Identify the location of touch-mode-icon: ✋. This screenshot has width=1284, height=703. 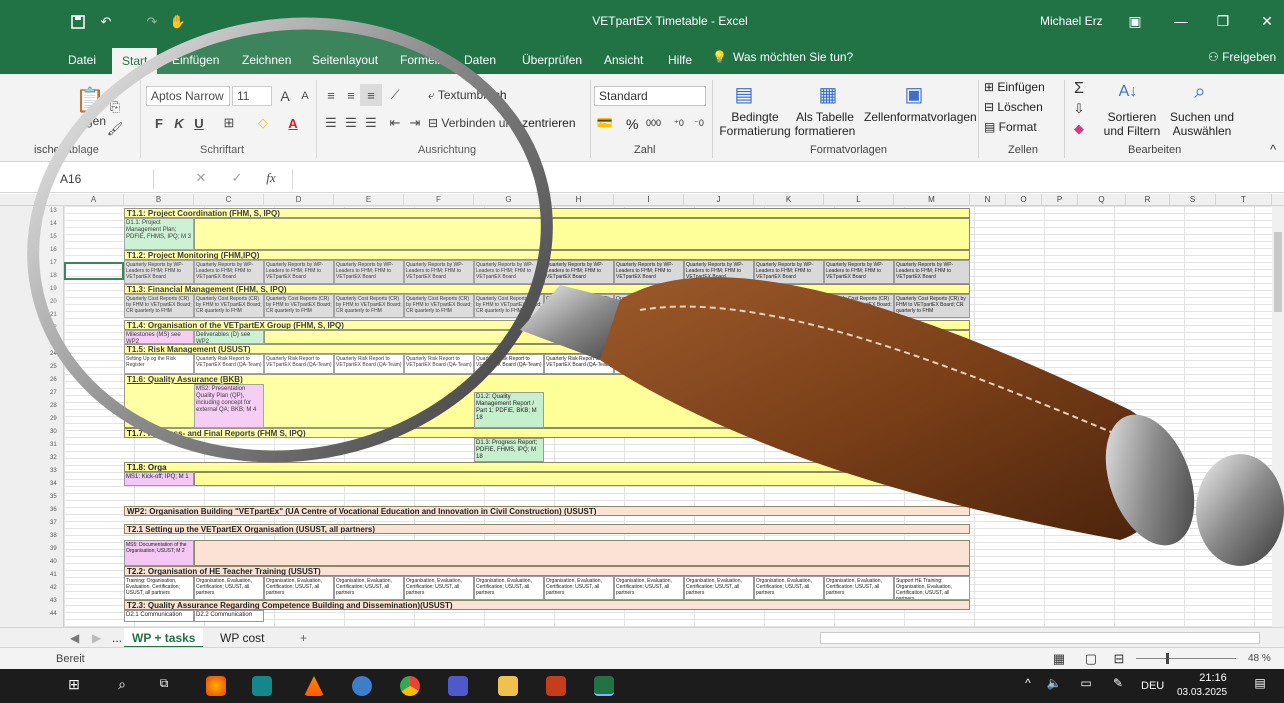
(178, 22).